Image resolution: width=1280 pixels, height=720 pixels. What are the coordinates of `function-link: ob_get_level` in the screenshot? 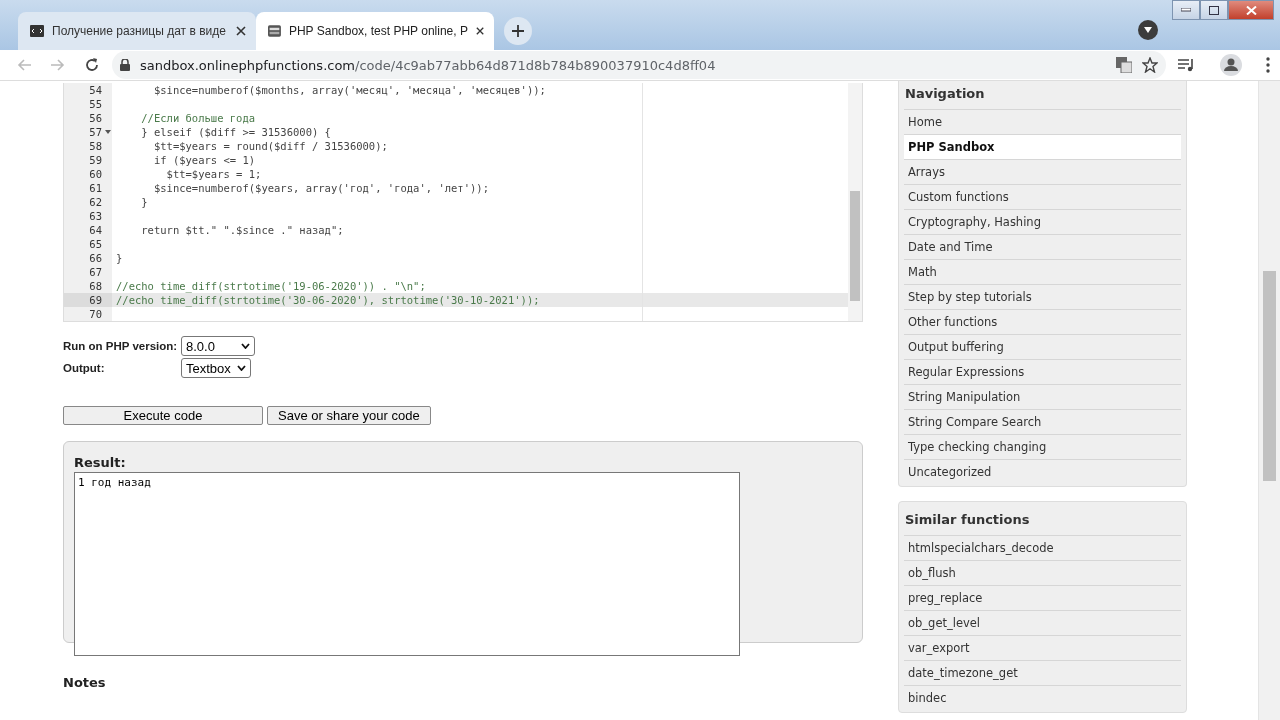 It's located at (1042, 622).